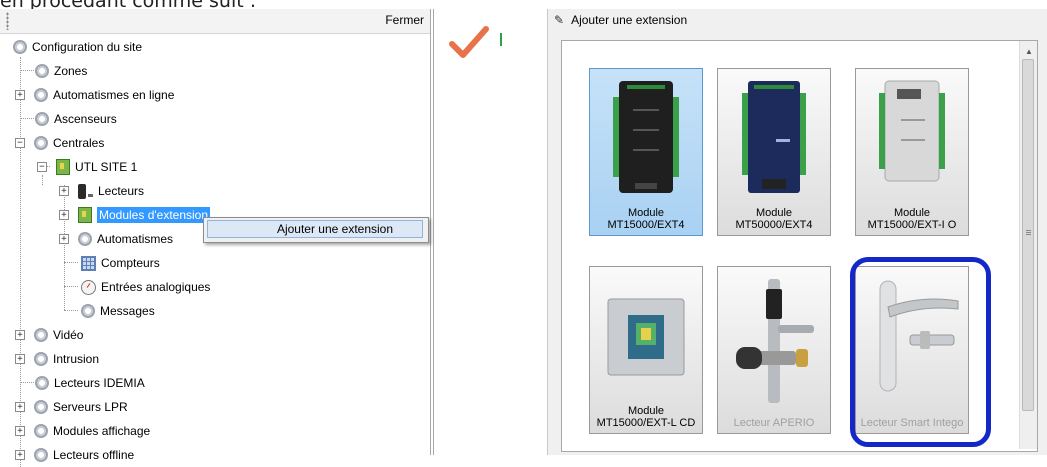 The width and height of the screenshot is (1047, 467). I want to click on module-icon, so click(85, 215).